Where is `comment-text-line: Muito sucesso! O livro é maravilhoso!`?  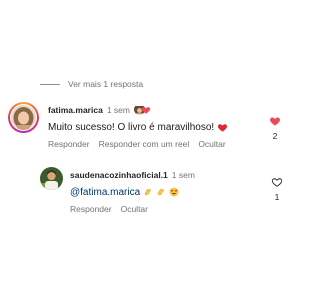
comment-text-line: Muito sucesso! O livro é maravilhoso! is located at coordinates (153, 127).